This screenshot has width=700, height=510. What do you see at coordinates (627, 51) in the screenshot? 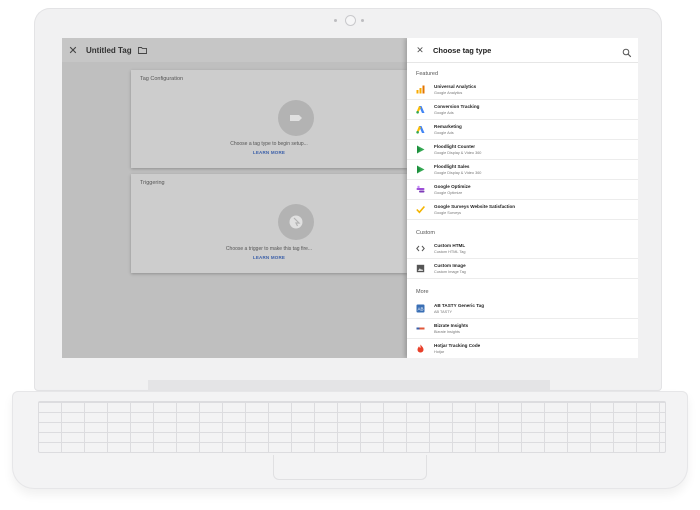
I see `search-icon` at bounding box center [627, 51].